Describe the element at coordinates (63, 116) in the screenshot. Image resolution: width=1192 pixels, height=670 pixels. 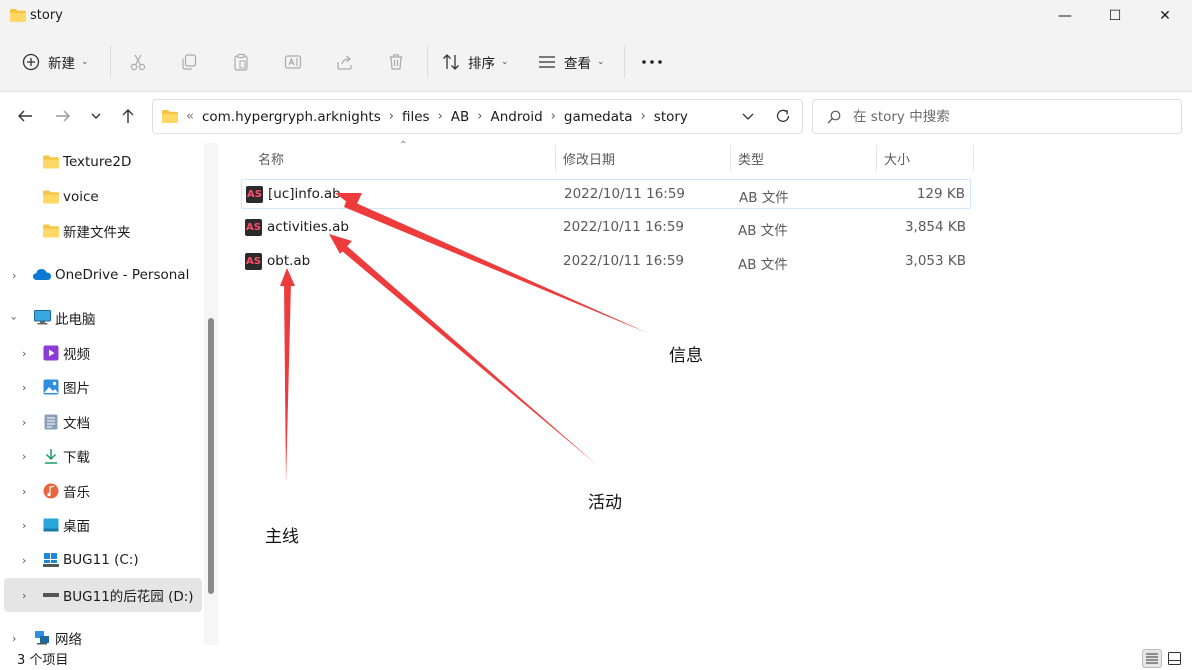
I see `forward-button` at that location.